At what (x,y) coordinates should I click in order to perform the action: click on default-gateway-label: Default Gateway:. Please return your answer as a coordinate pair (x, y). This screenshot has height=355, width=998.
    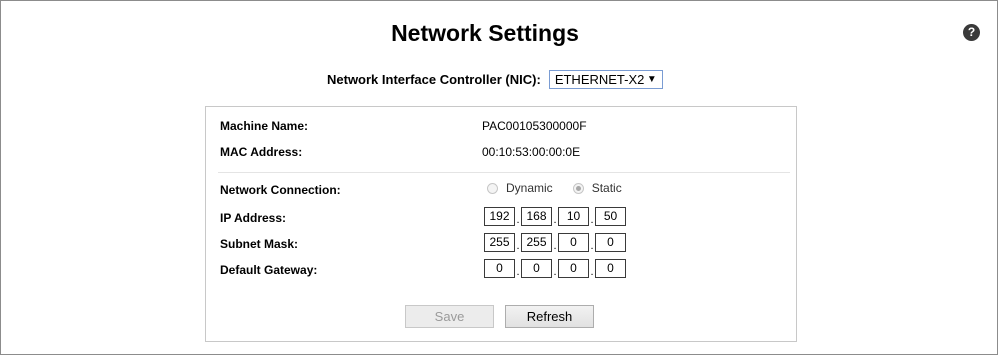
    Looking at the image, I should click on (269, 270).